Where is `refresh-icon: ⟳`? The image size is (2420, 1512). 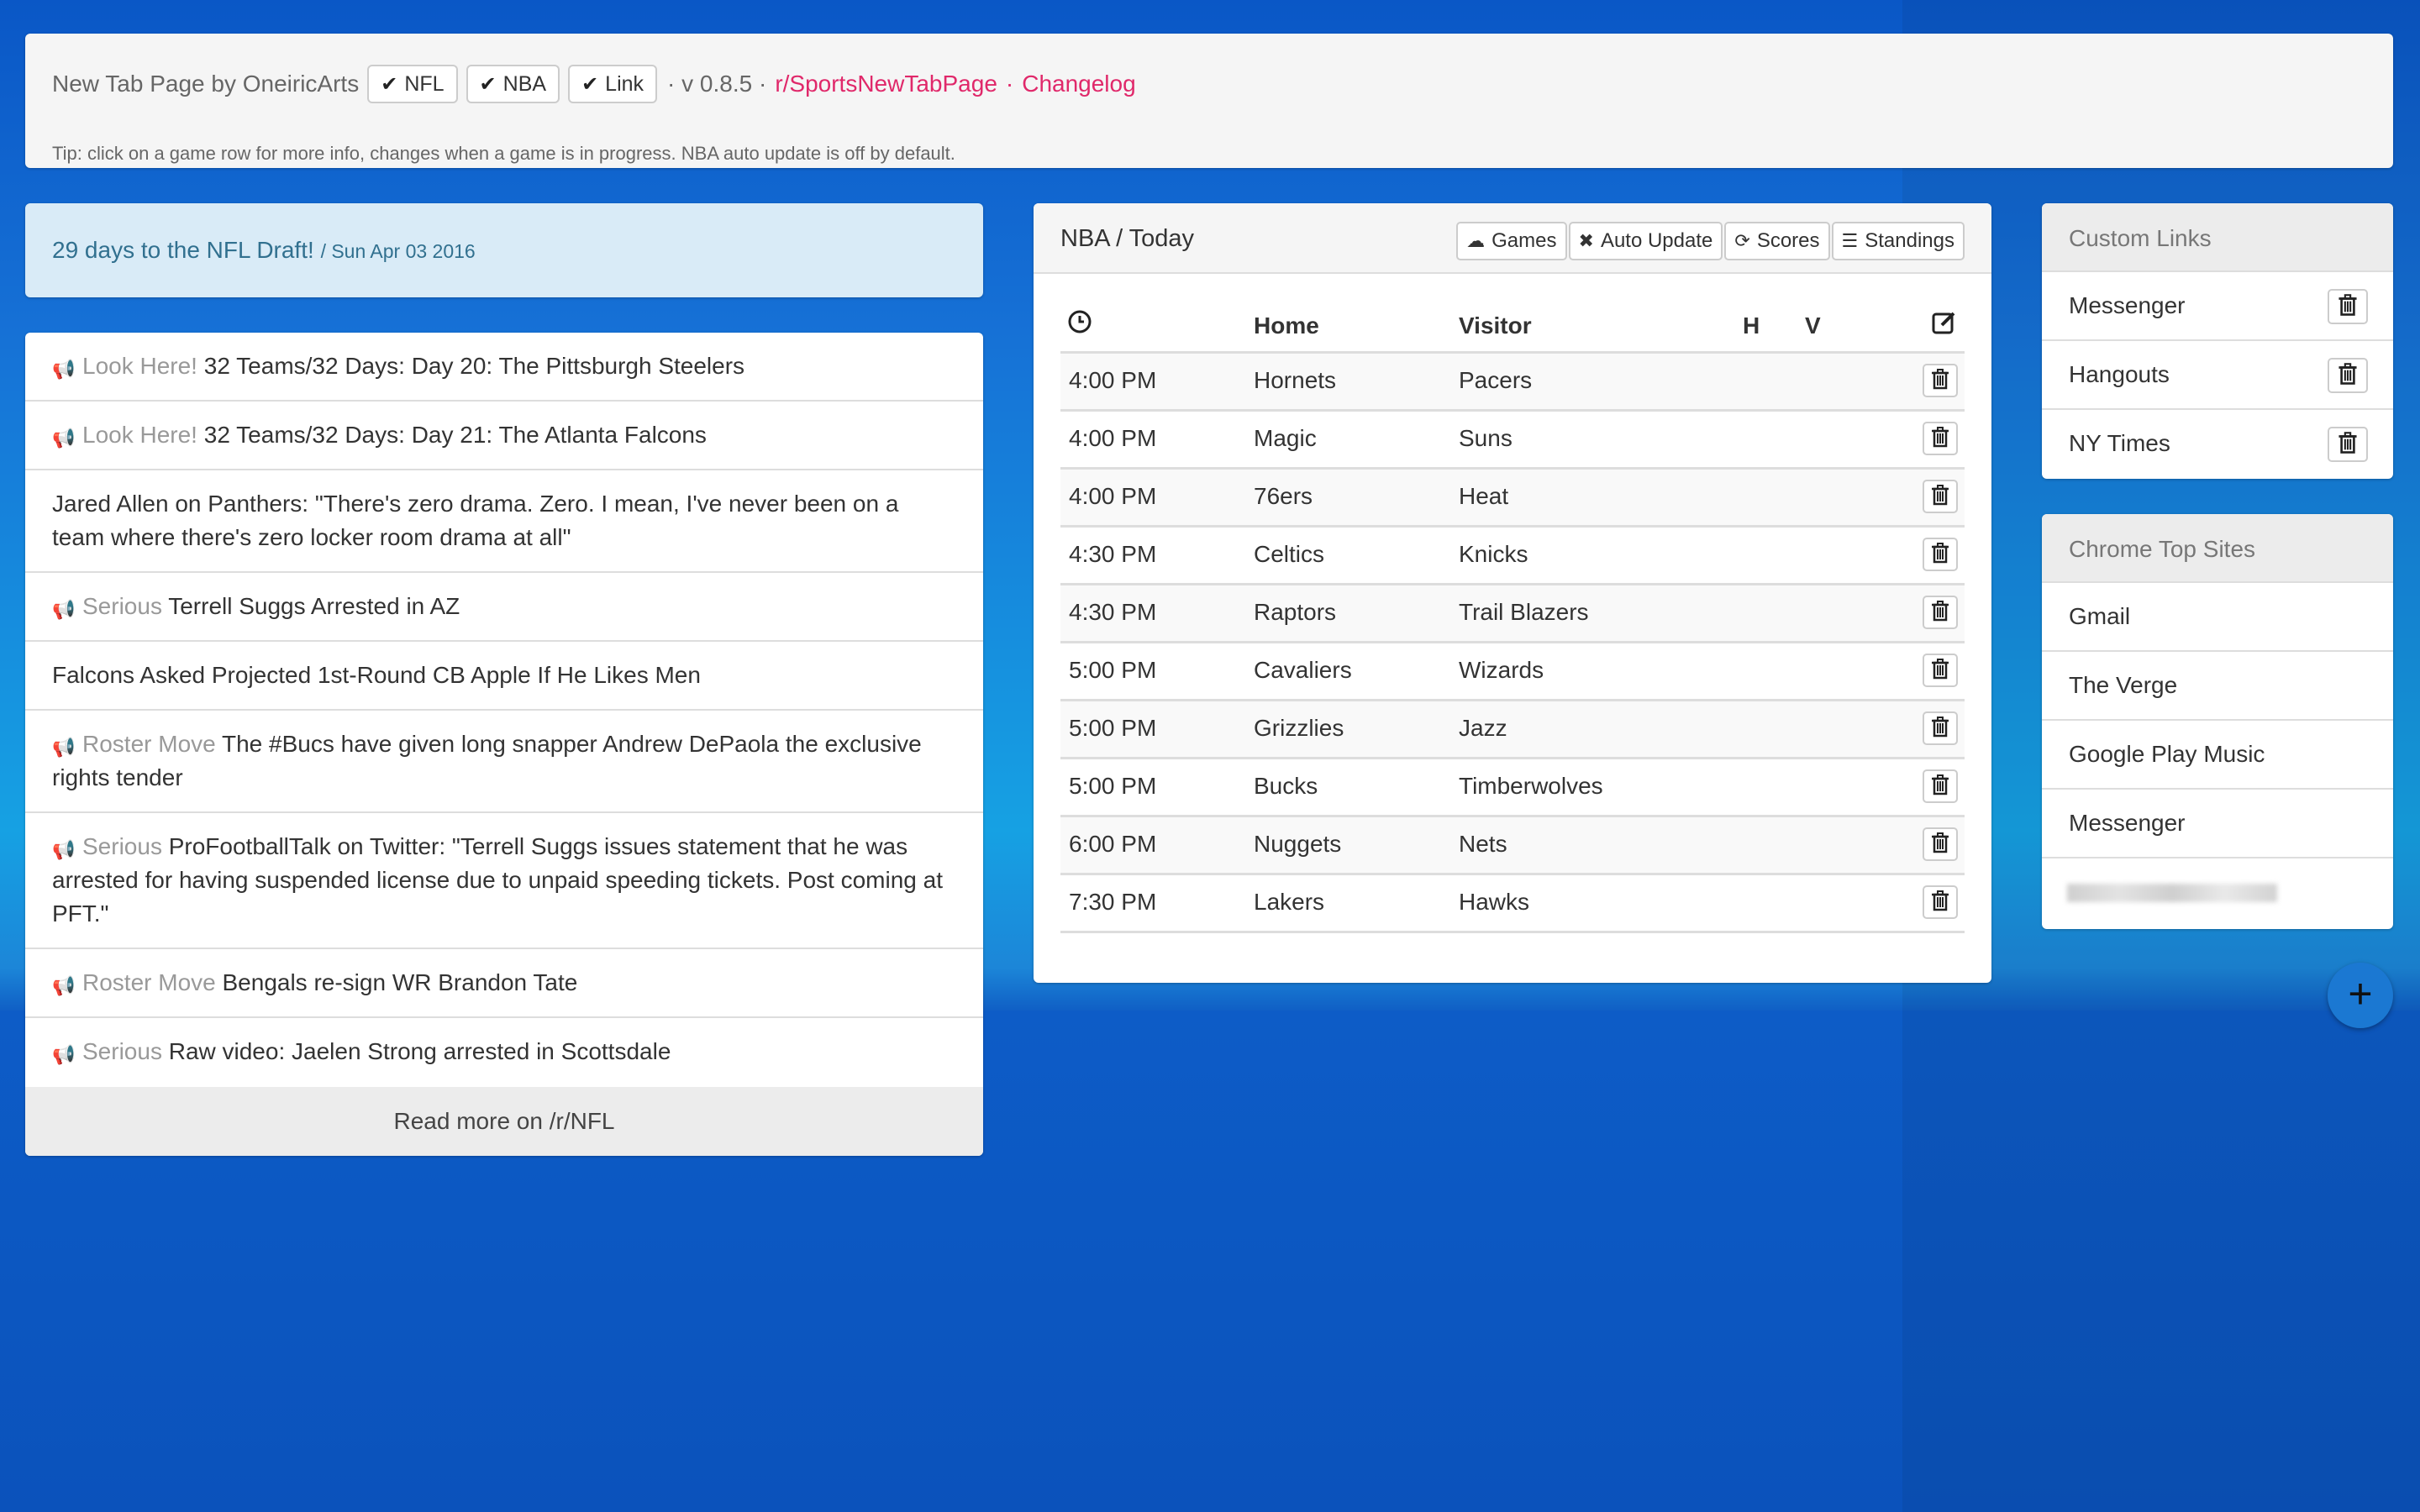
refresh-icon: ⟳ is located at coordinates (1742, 240).